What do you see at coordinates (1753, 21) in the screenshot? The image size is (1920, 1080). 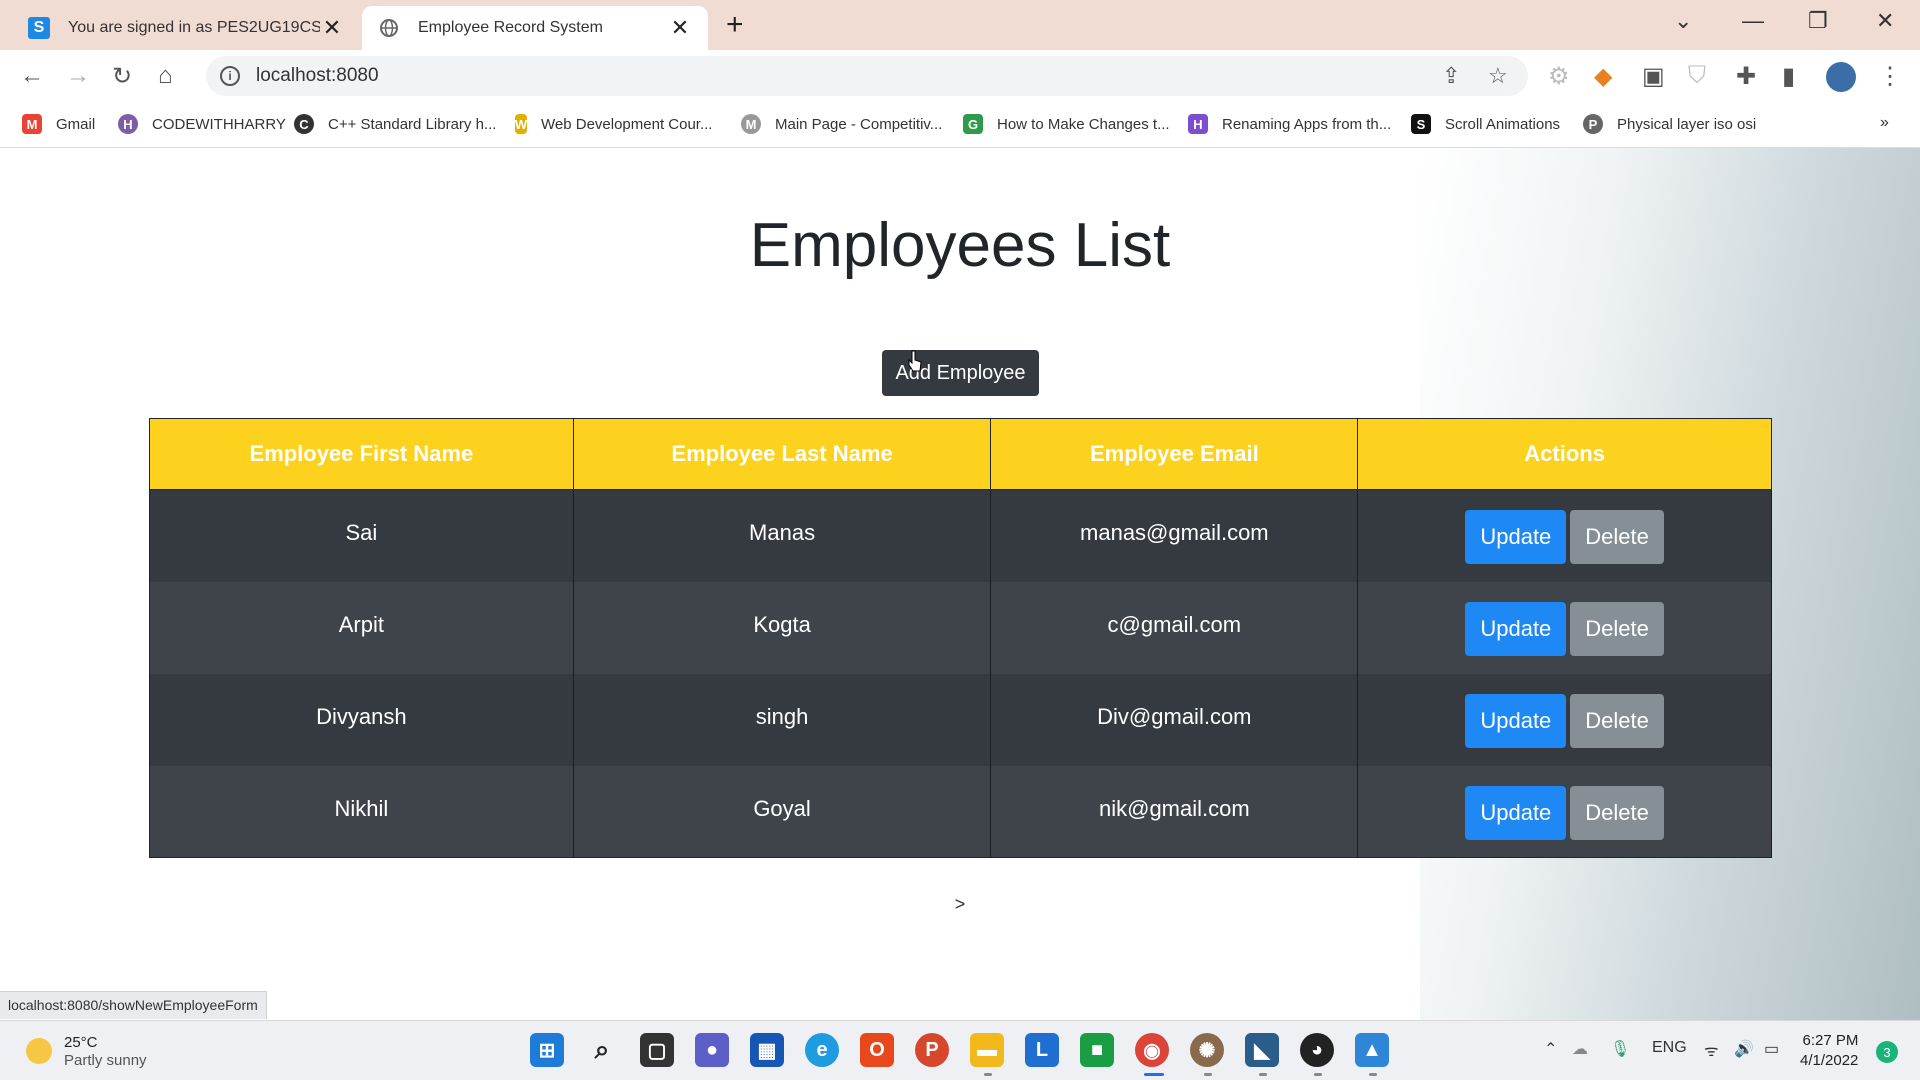 I see `minimize-icon: —` at bounding box center [1753, 21].